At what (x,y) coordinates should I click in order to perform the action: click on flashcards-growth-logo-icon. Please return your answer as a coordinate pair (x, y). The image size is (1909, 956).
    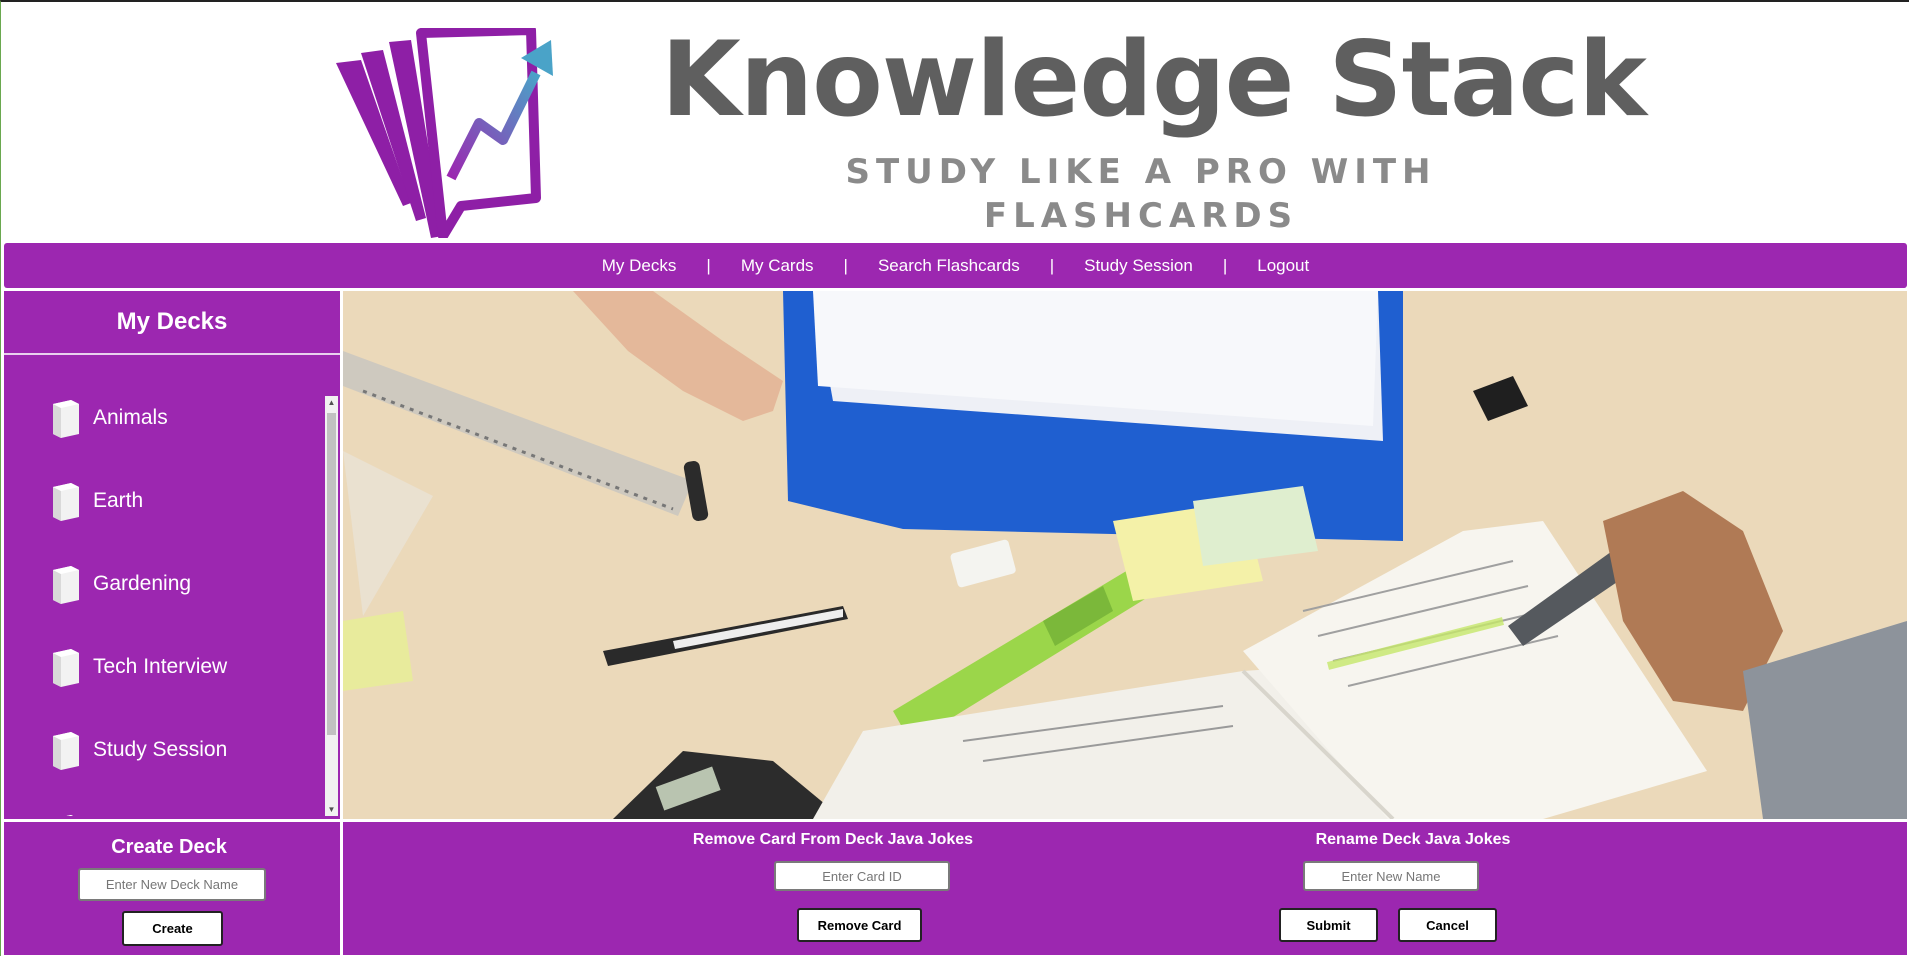
    Looking at the image, I should click on (444, 133).